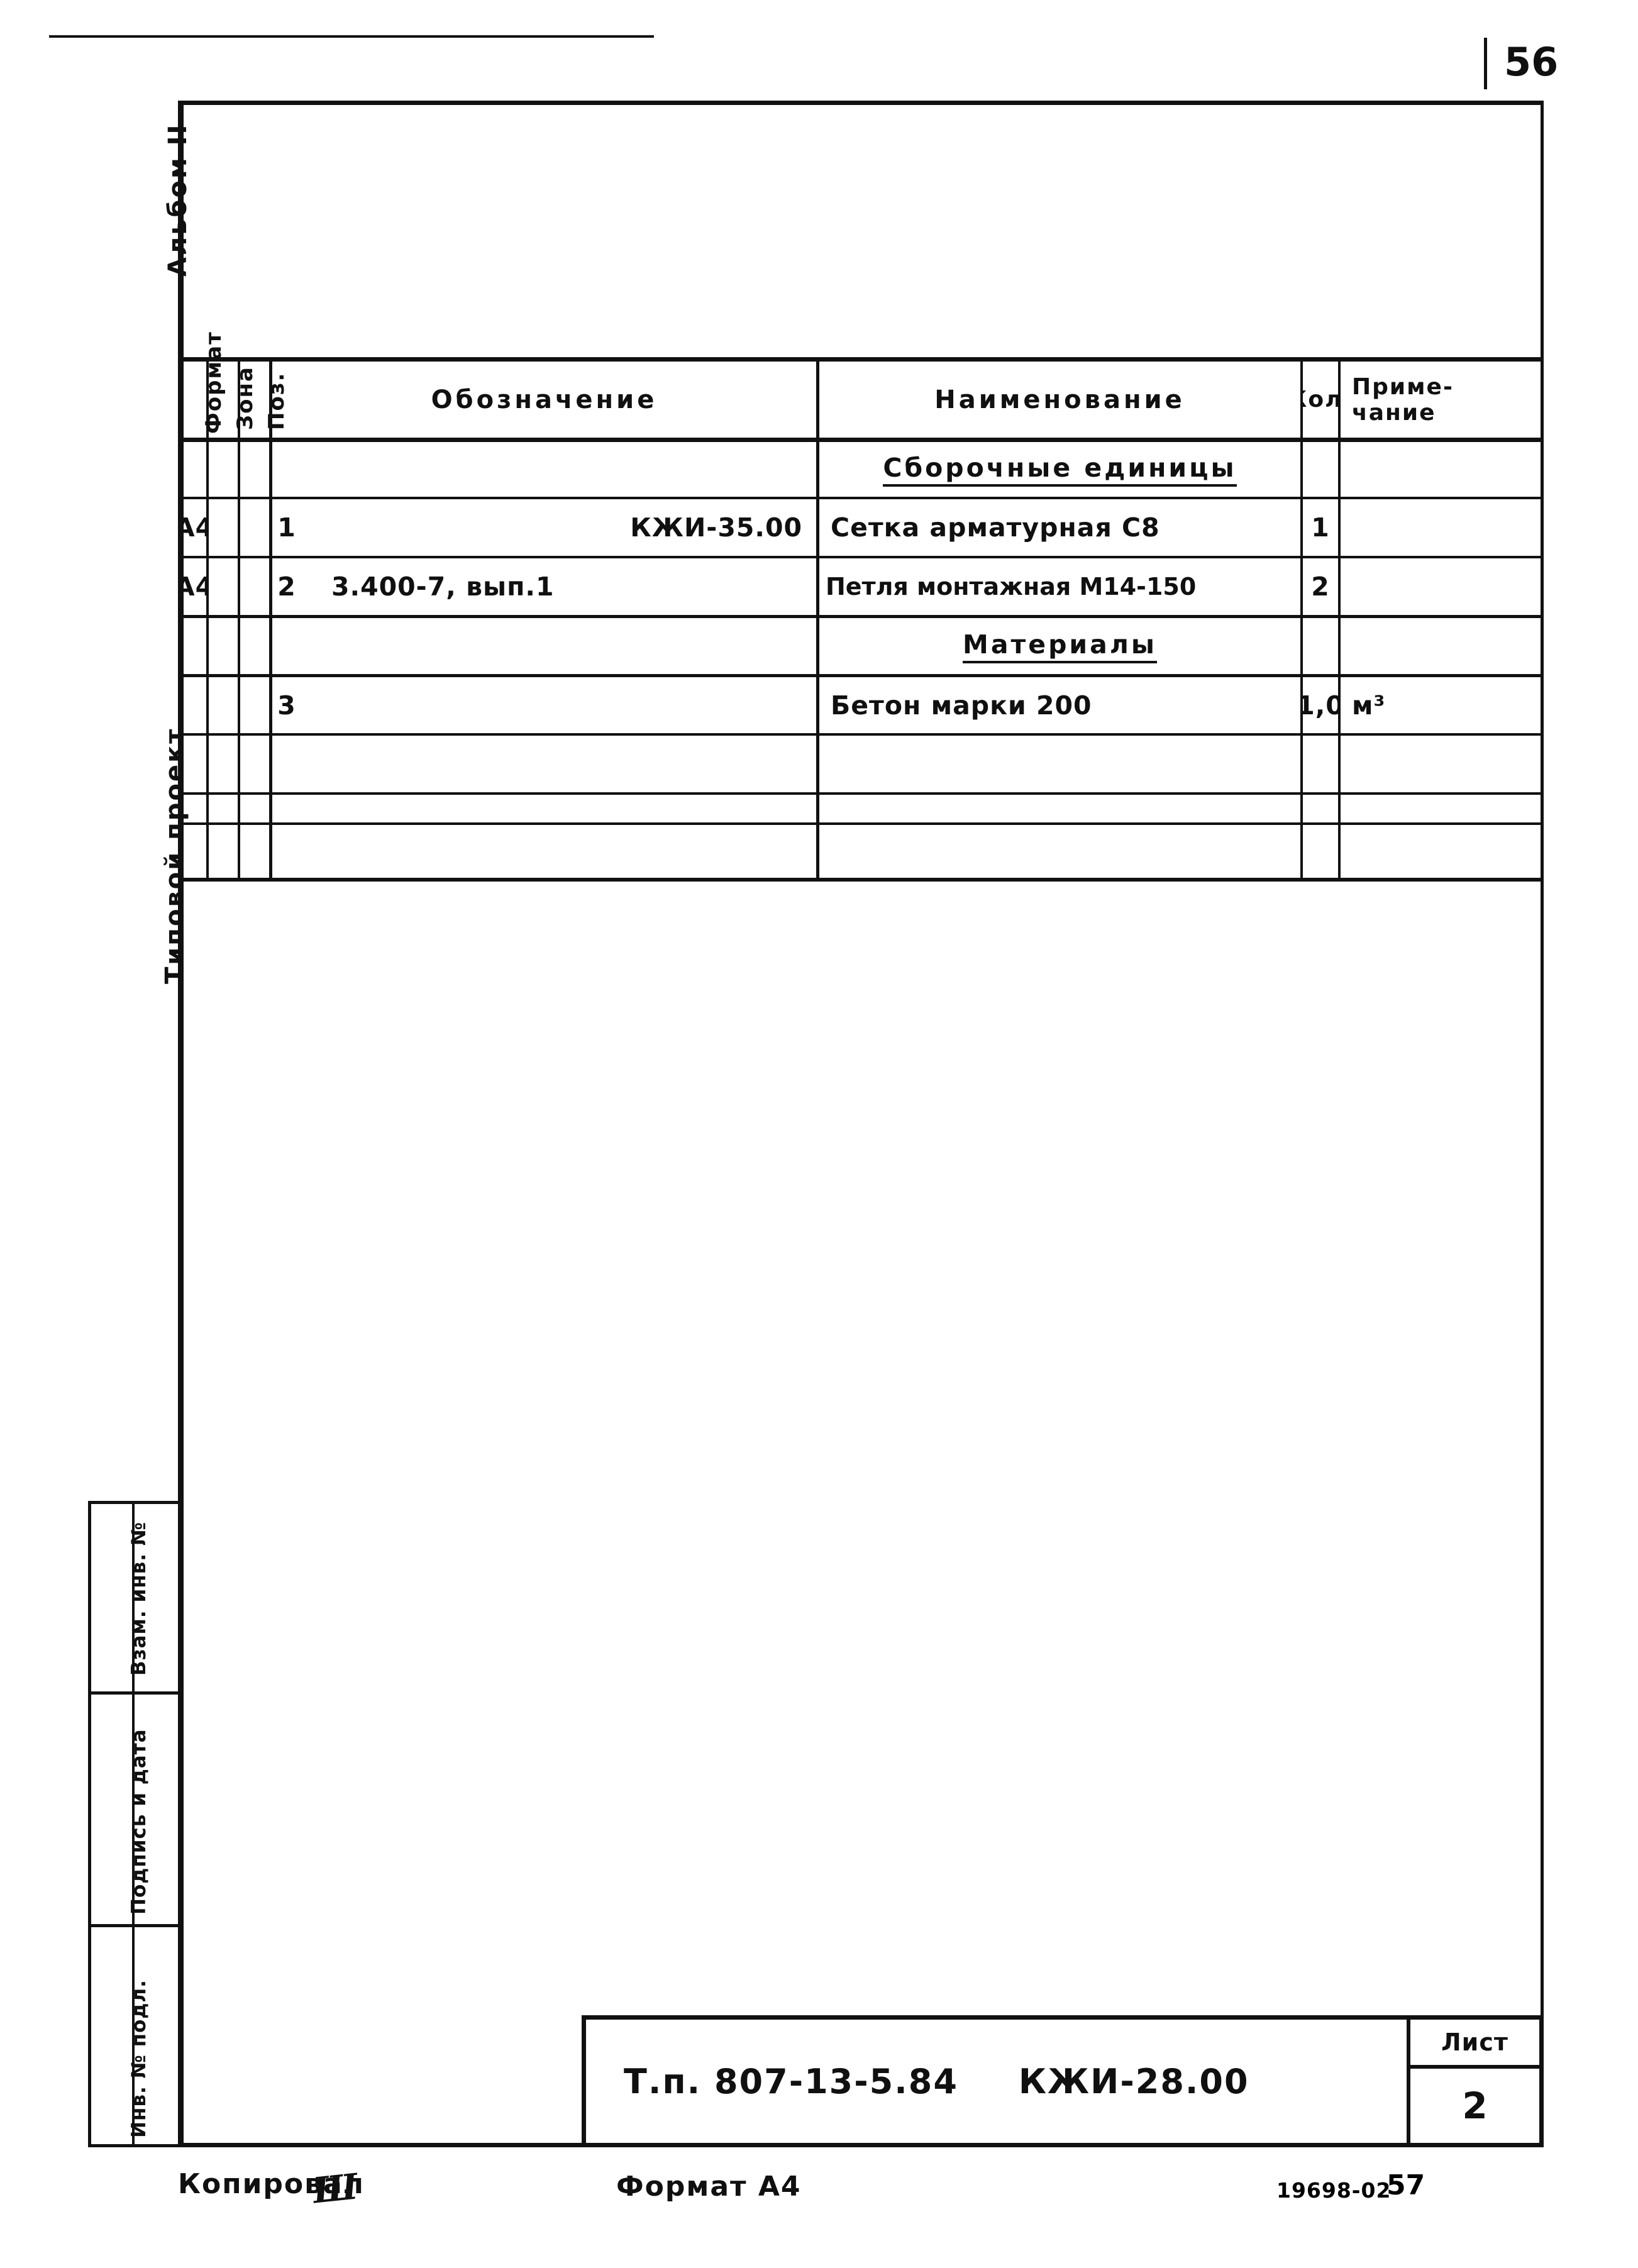  What do you see at coordinates (1542, 619) in the screenshot?
I see `table-vline-right` at bounding box center [1542, 619].